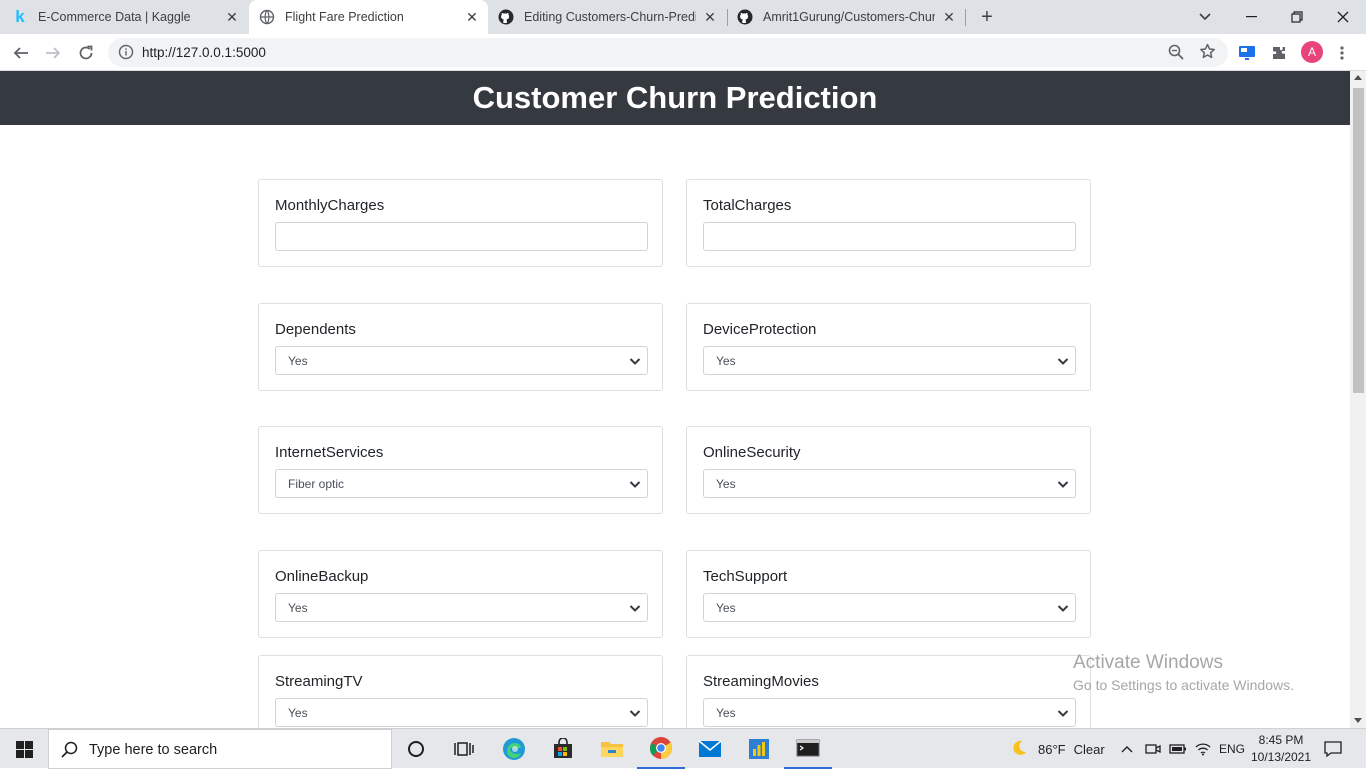  Describe the element at coordinates (888, 691) in the screenshot. I see `field-card-streamingmovies: StreamingMovies Yes` at that location.